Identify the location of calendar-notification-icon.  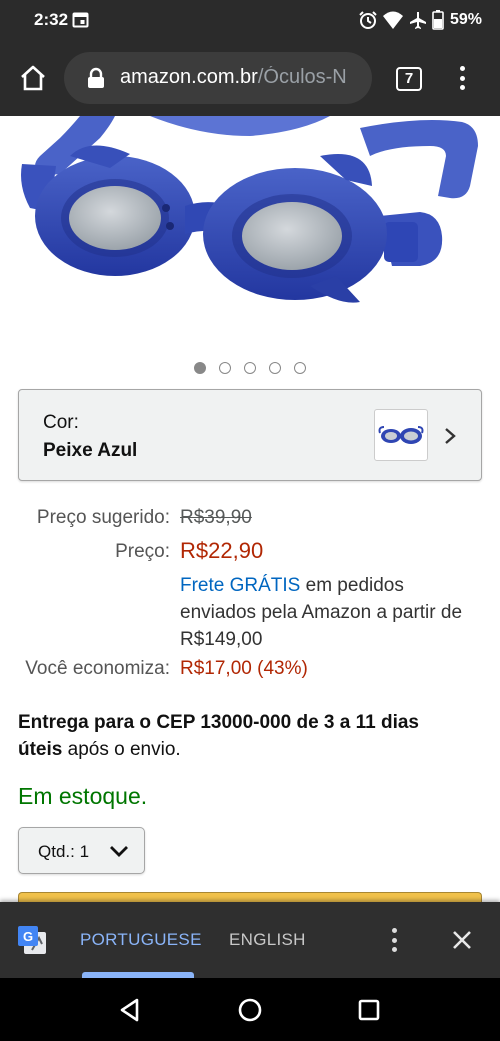
(80, 20).